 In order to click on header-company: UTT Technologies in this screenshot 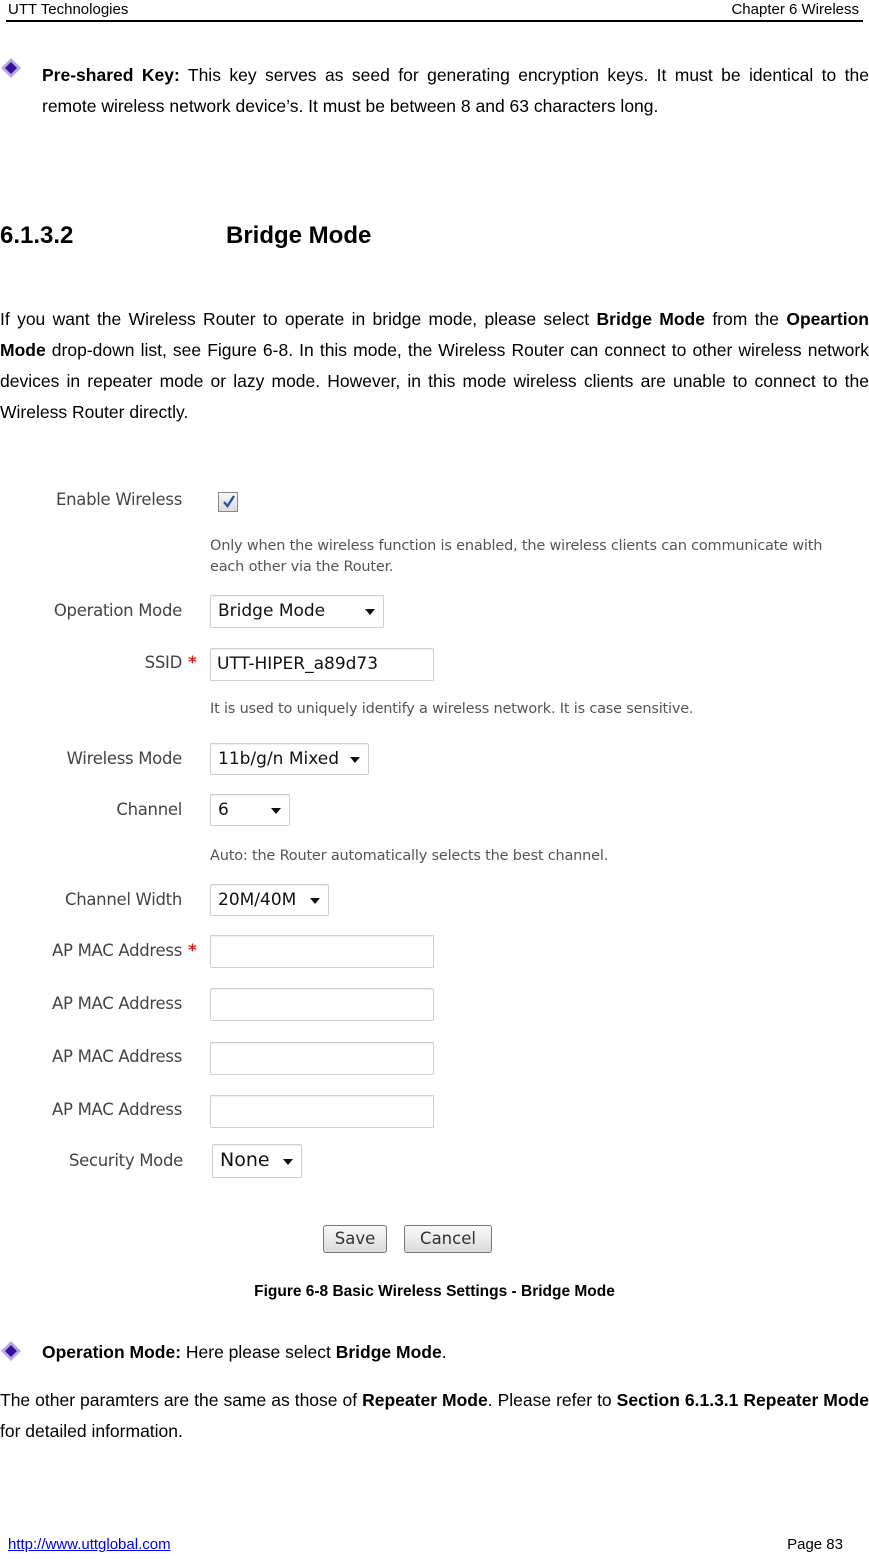, I will do `click(68, 9)`.